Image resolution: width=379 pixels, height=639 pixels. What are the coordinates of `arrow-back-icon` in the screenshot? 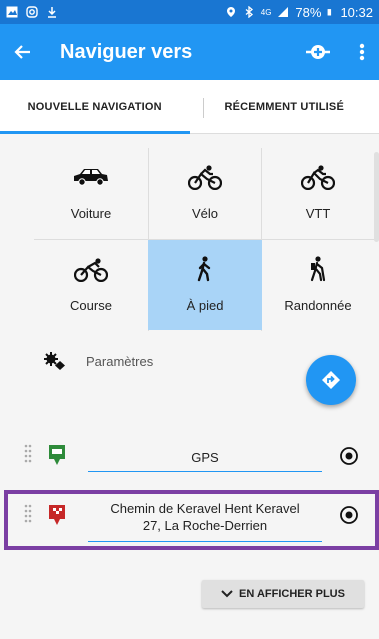 It's located at (22, 52).